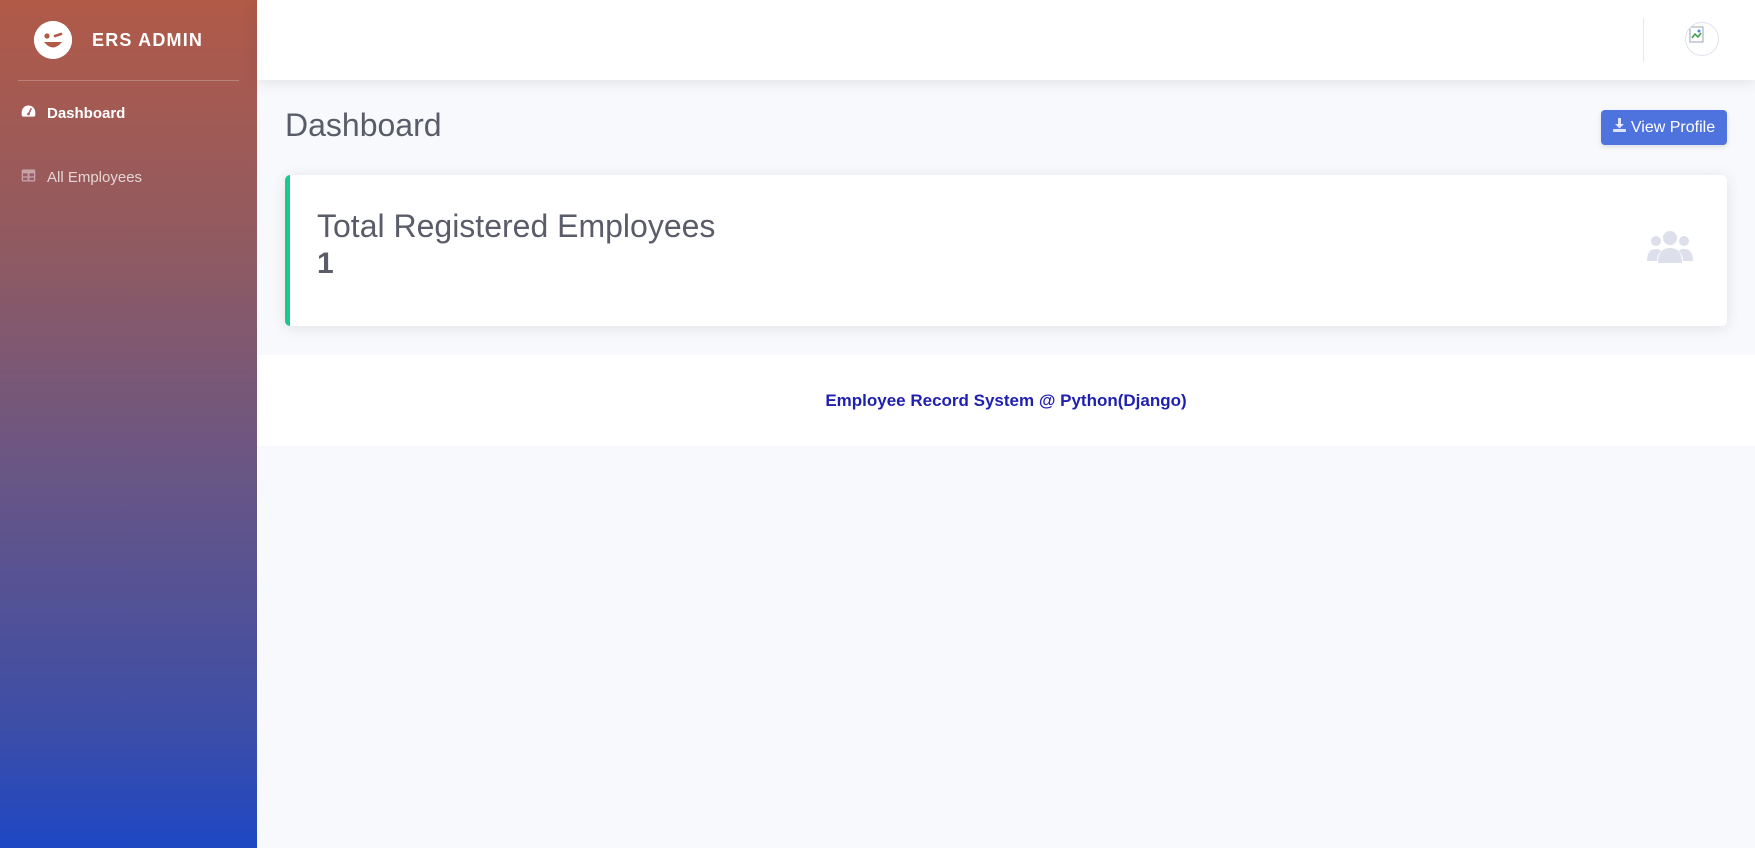  I want to click on sidebar-item-label: All Employees, so click(95, 177).